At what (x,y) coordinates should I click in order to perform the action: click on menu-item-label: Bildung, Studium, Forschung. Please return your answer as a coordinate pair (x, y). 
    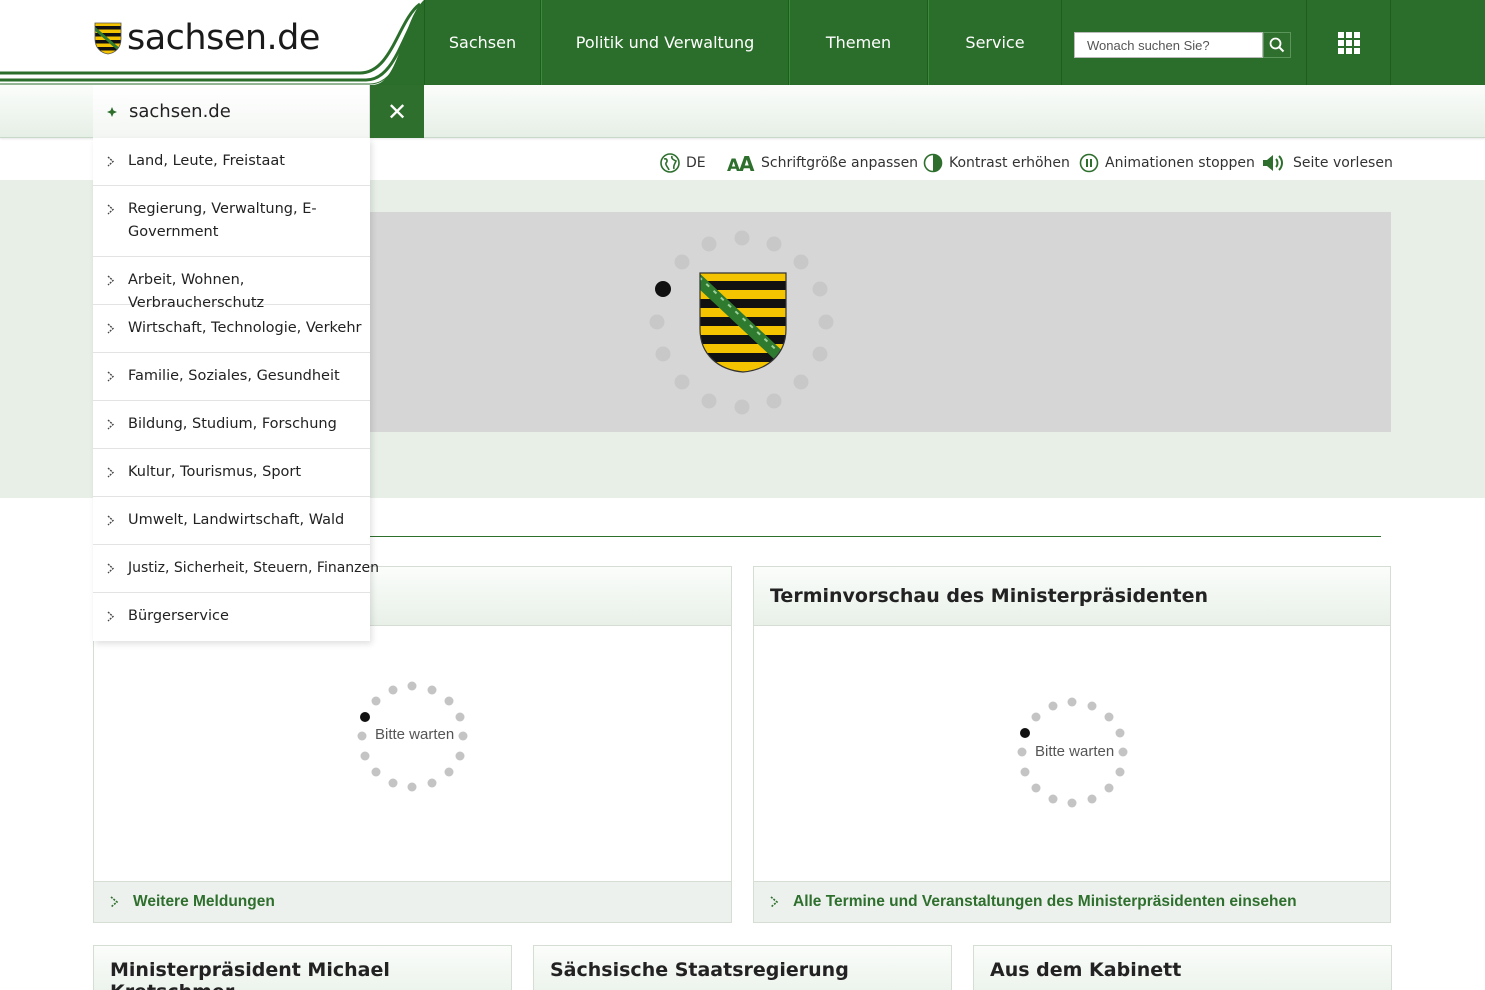
    Looking at the image, I should click on (232, 424).